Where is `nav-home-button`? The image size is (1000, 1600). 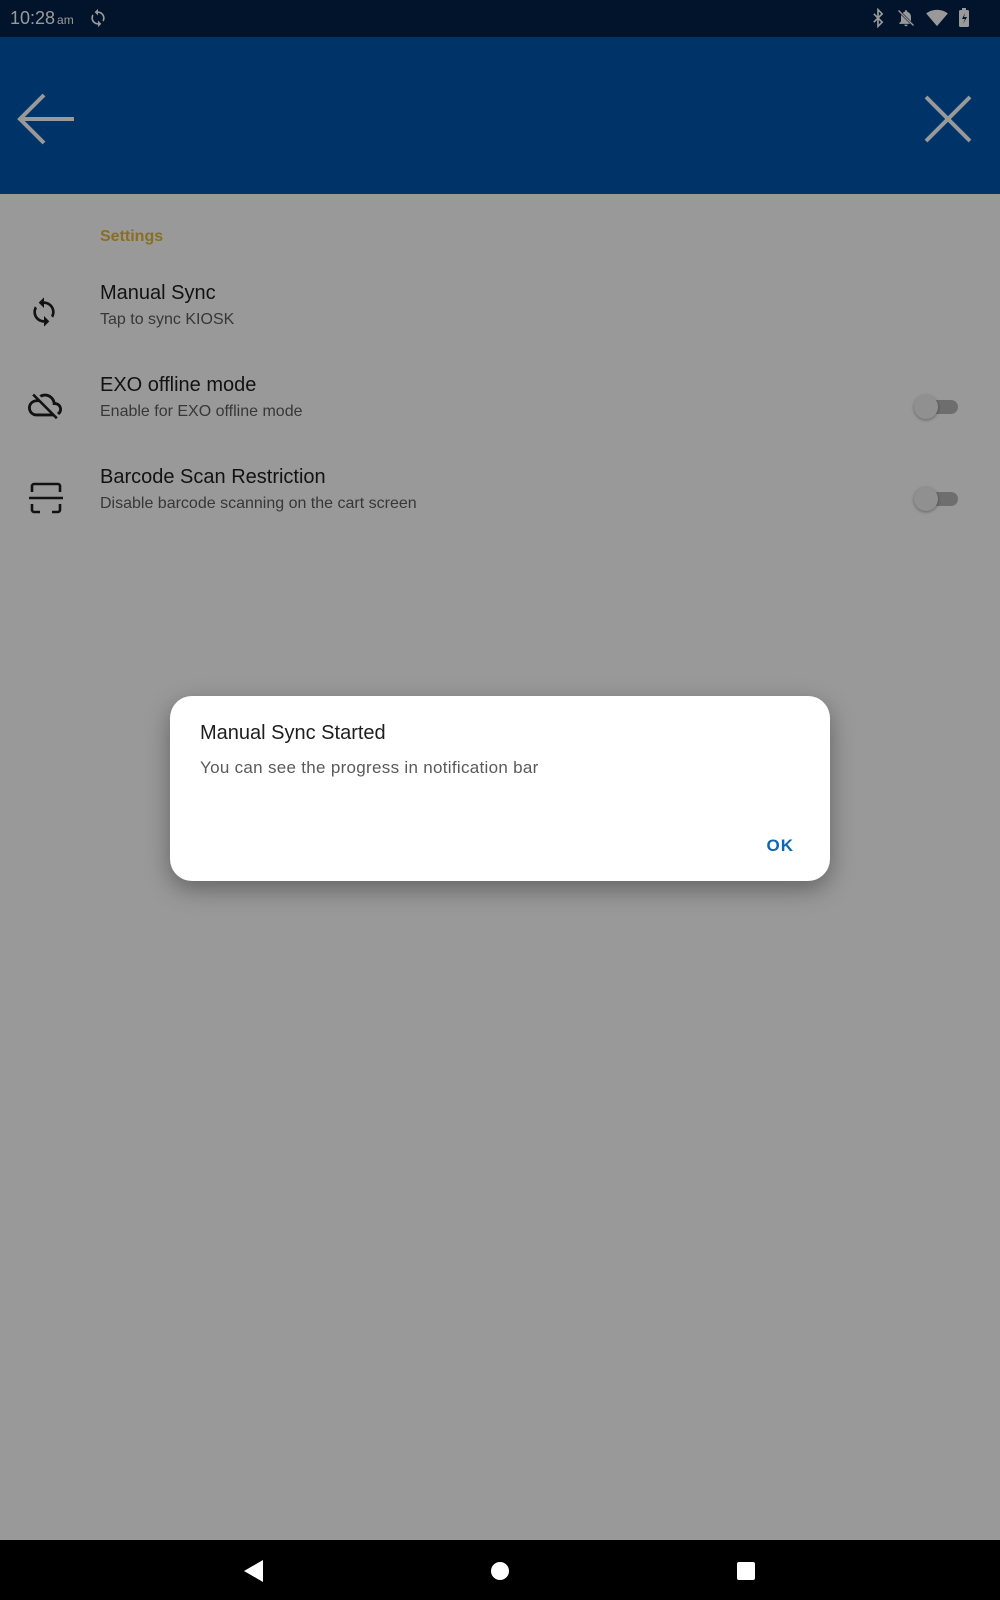 nav-home-button is located at coordinates (500, 1571).